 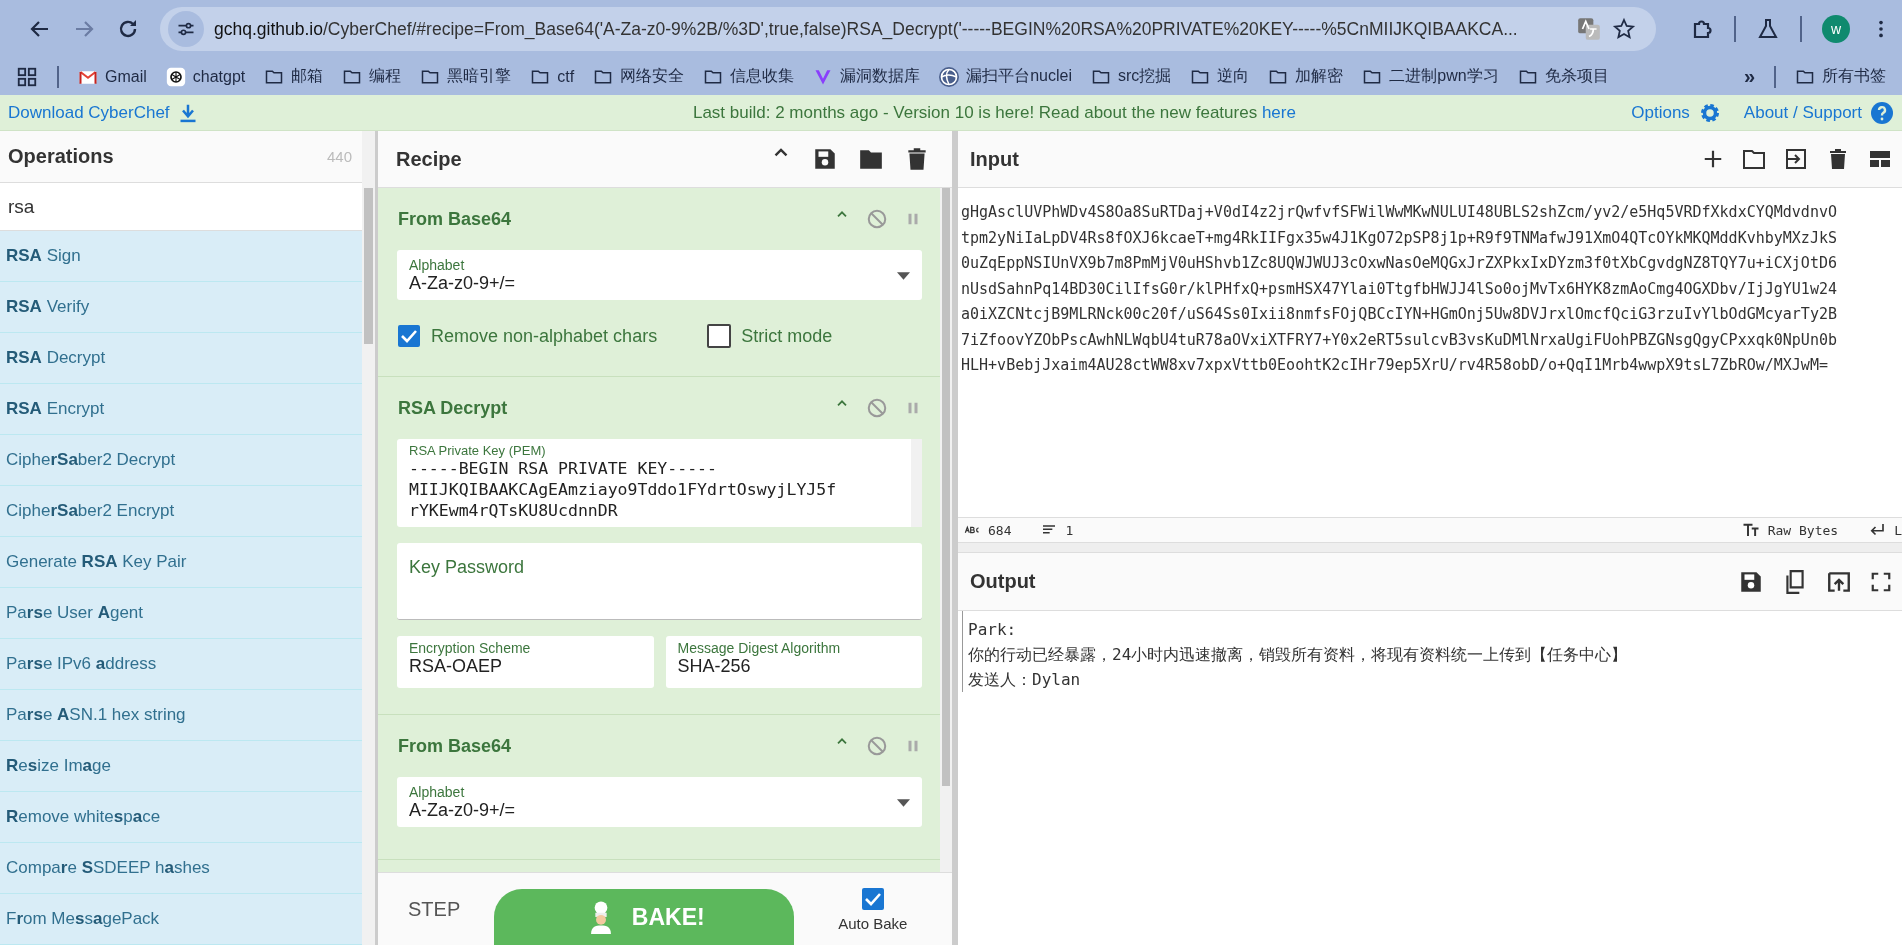 I want to click on build-notice: Last build: 2 months ago - Version 10 is here! Read about the new features here, so click(x=994, y=112).